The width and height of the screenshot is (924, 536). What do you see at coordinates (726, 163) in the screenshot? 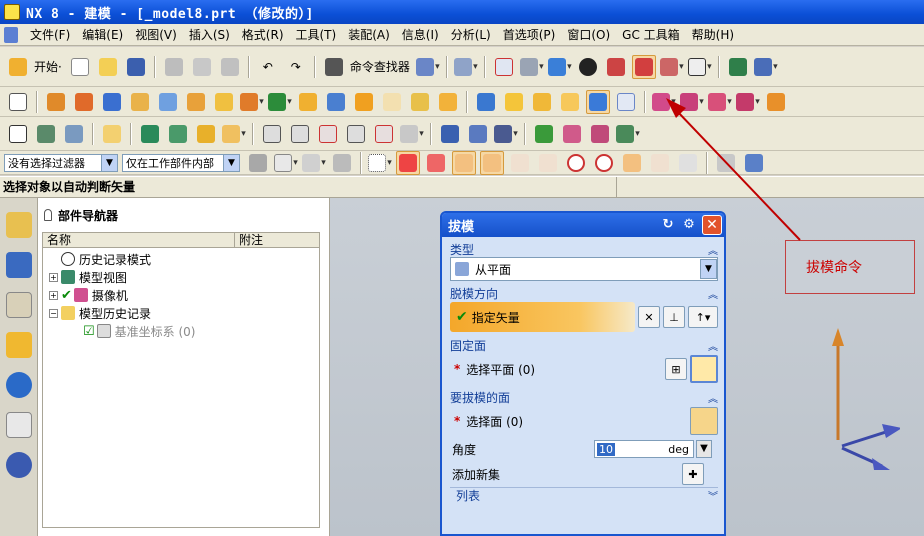
I see `snap-grid-icon` at bounding box center [726, 163].